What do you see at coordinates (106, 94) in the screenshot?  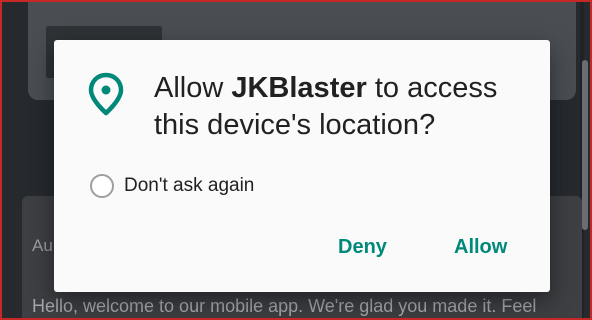 I see `location-pin-icon` at bounding box center [106, 94].